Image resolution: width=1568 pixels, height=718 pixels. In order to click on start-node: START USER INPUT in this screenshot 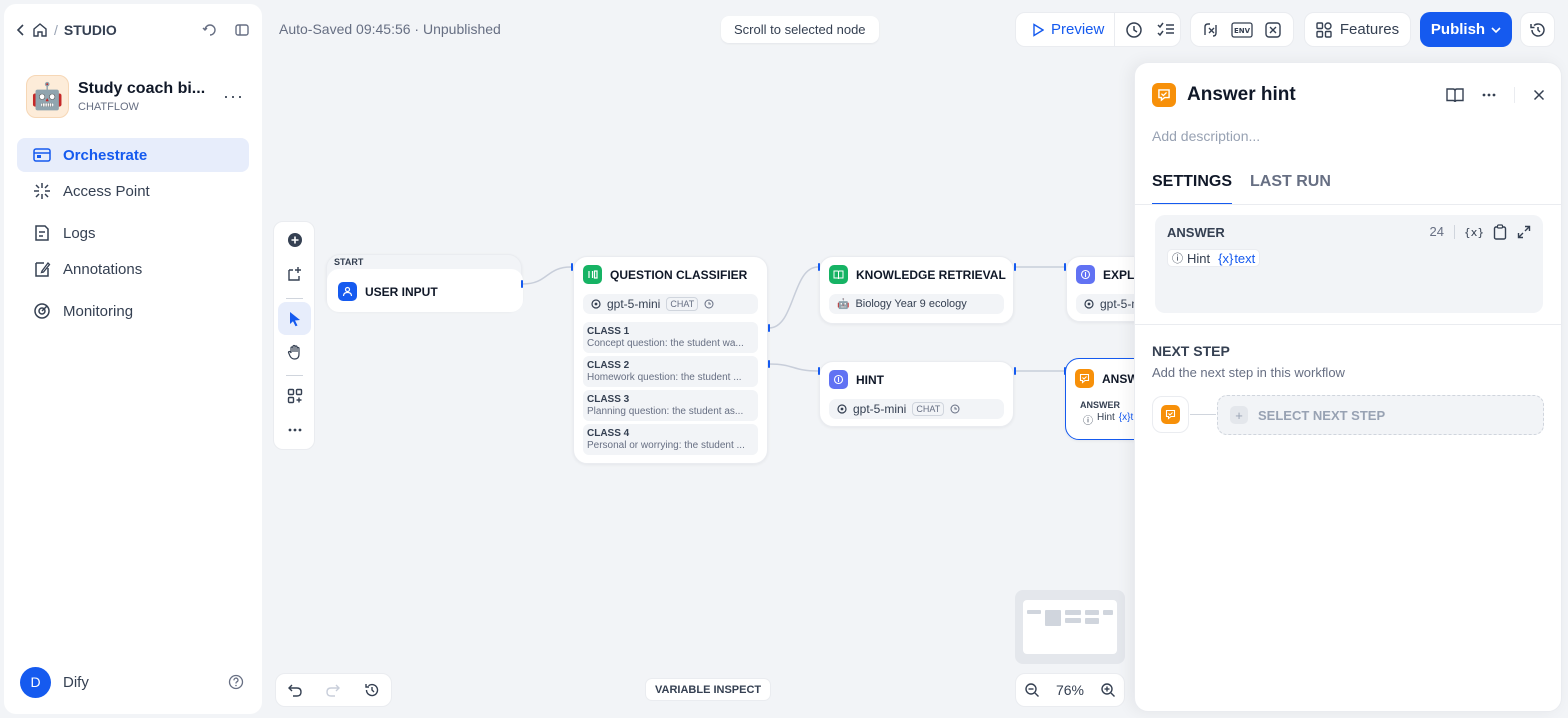, I will do `click(424, 283)`.